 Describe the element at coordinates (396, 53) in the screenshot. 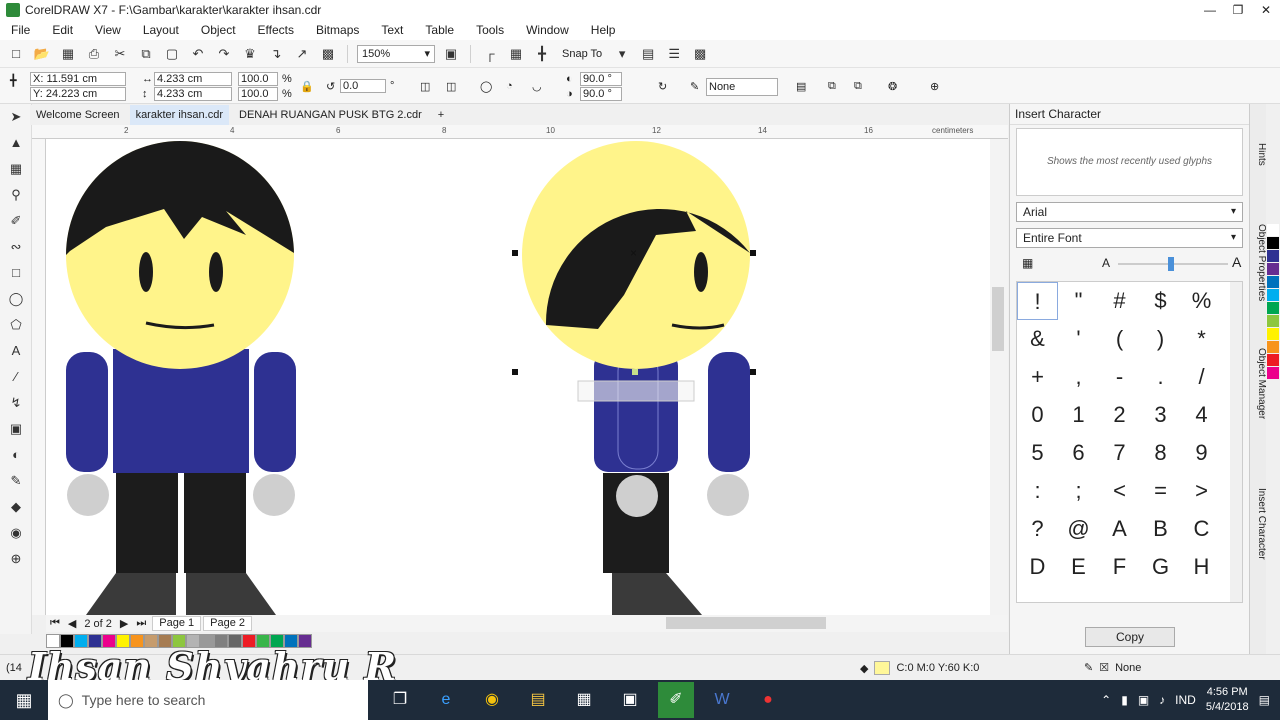

I see `zoom-level-select: 150% ▾` at that location.